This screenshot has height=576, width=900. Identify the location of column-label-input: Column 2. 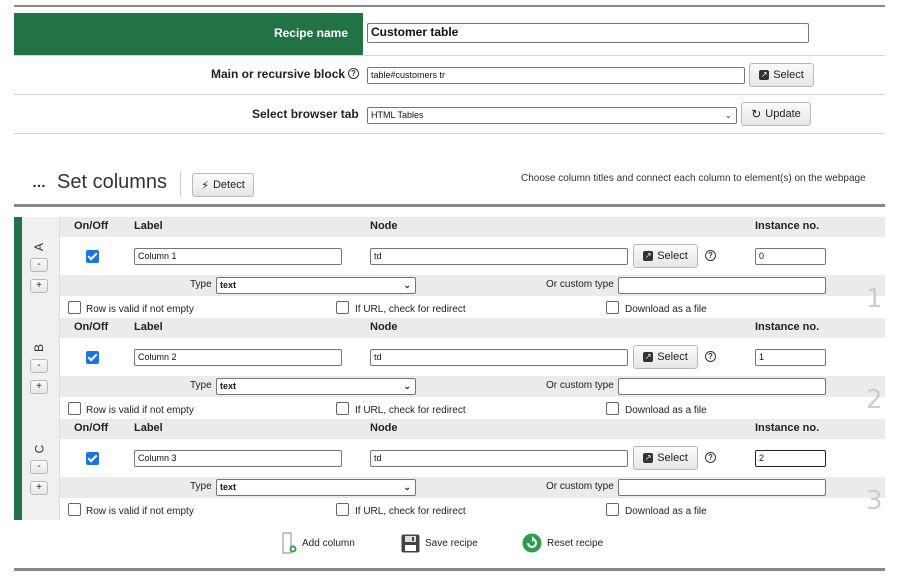
(238, 357).